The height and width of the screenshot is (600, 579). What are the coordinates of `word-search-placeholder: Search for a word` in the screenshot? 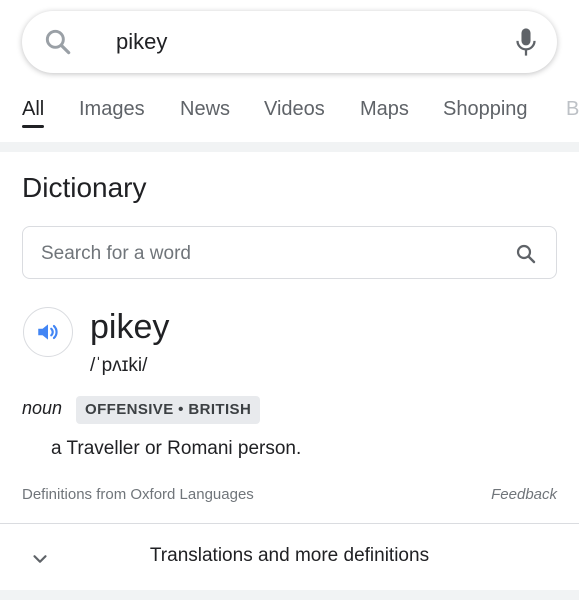 It's located at (116, 253).